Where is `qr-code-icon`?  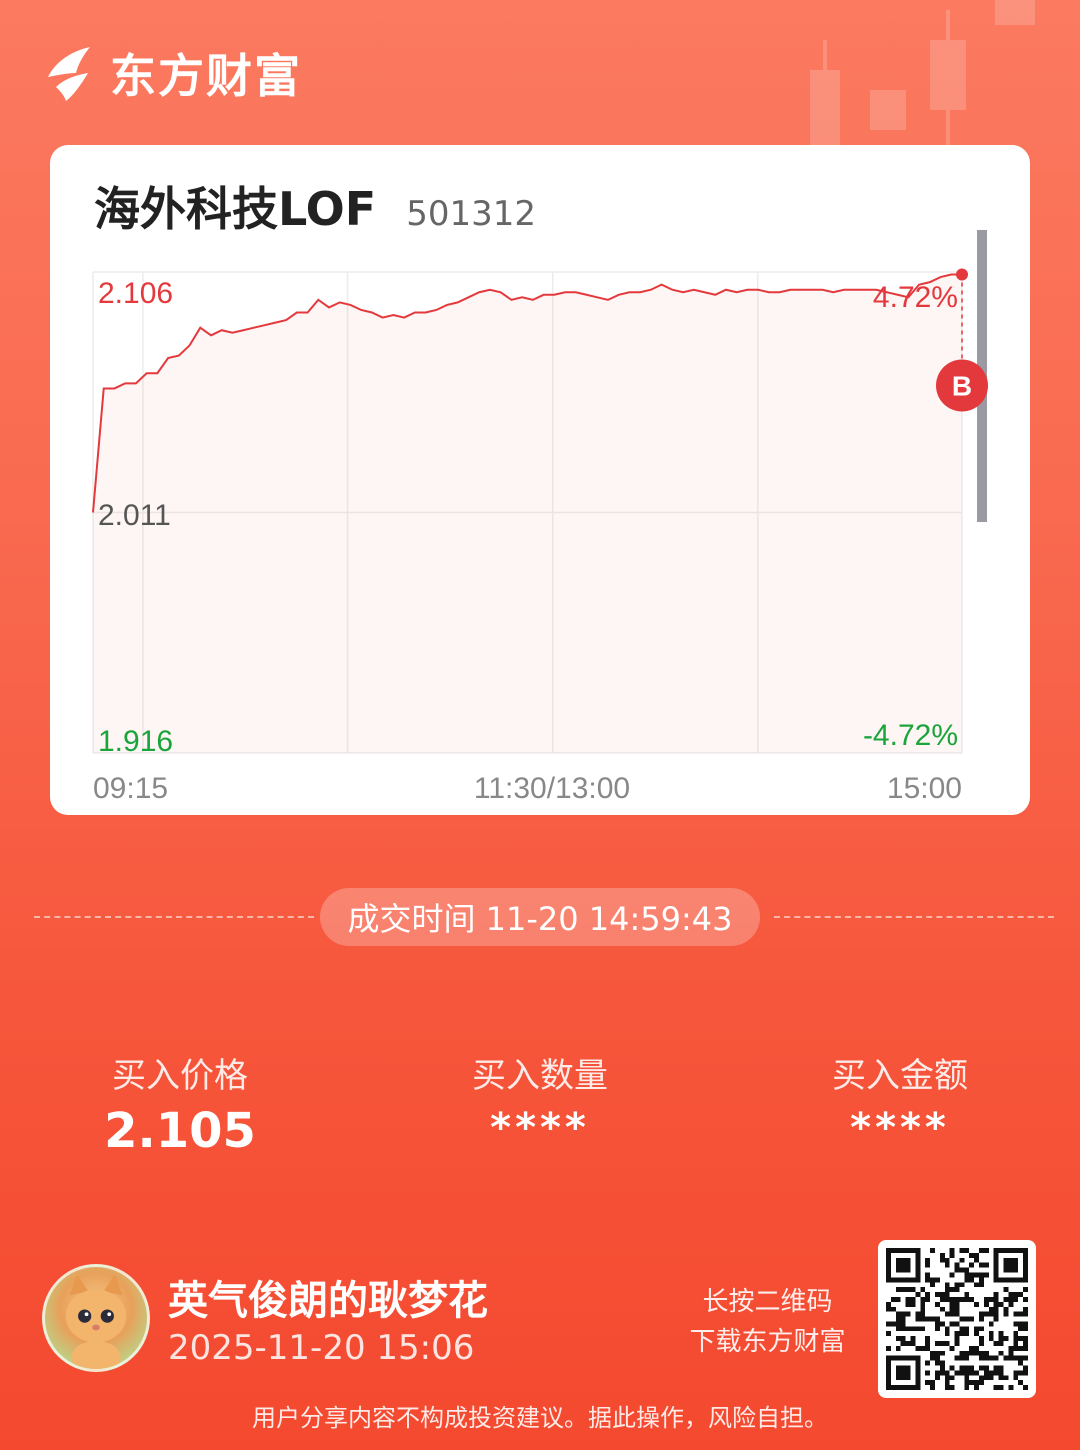 qr-code-icon is located at coordinates (957, 1319).